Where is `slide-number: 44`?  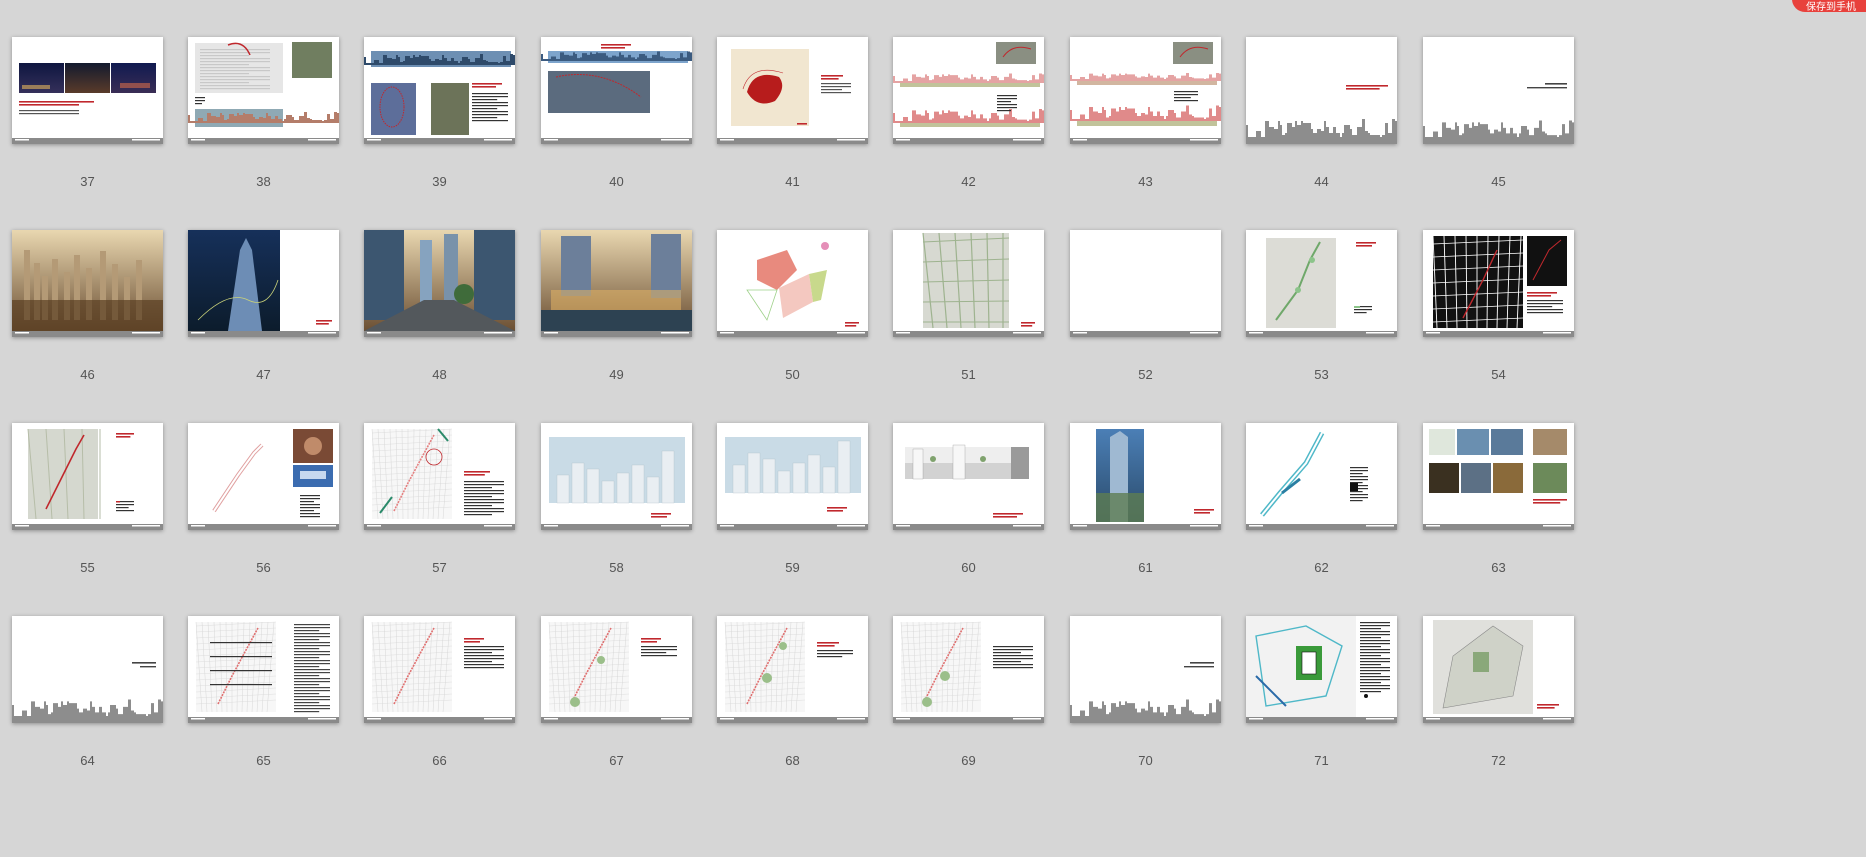
slide-number: 44 is located at coordinates (1321, 181).